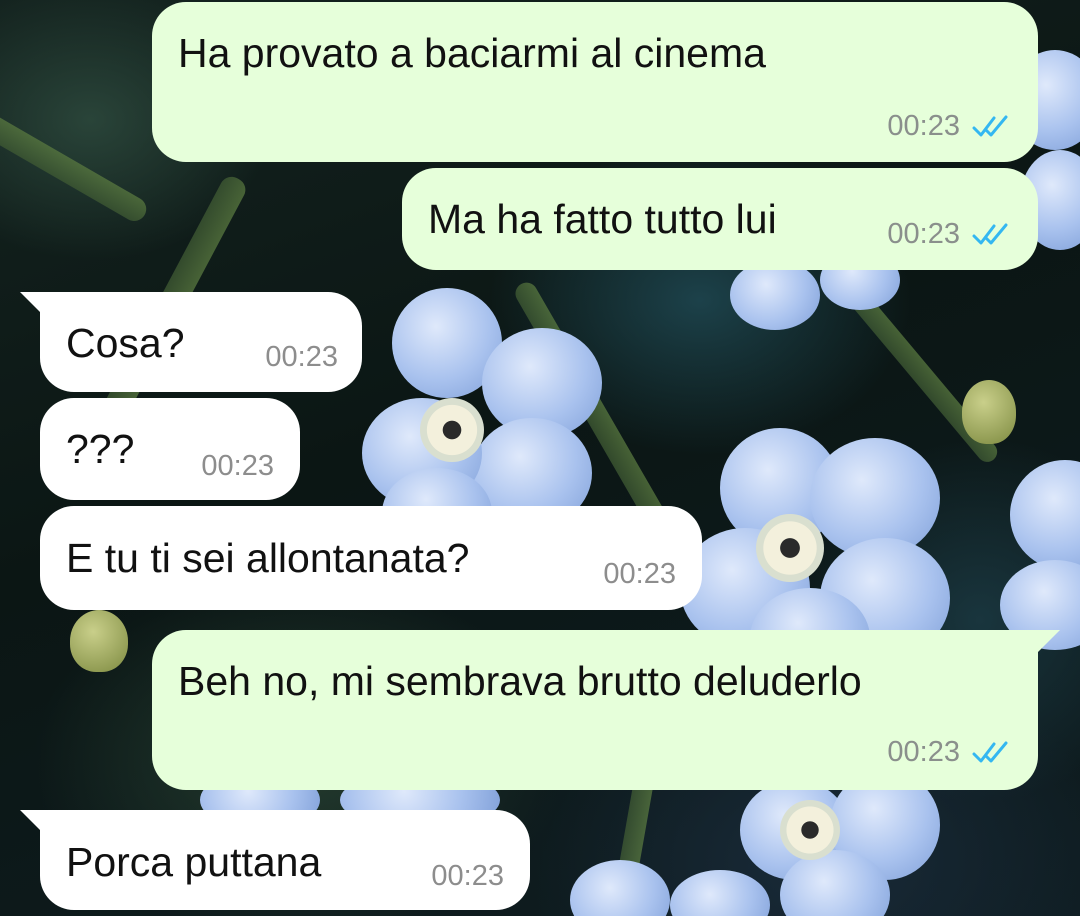 This screenshot has width=1080, height=916. Describe the element at coordinates (602, 219) in the screenshot. I see `message-text: Ma ha fatto tutto lui` at that location.